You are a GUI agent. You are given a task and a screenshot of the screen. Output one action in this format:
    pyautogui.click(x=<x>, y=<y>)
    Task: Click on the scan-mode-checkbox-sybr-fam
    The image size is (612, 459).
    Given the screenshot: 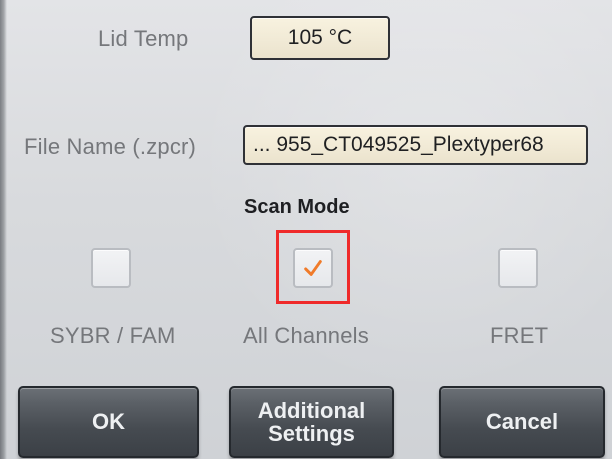 What is the action you would take?
    pyautogui.click(x=111, y=268)
    